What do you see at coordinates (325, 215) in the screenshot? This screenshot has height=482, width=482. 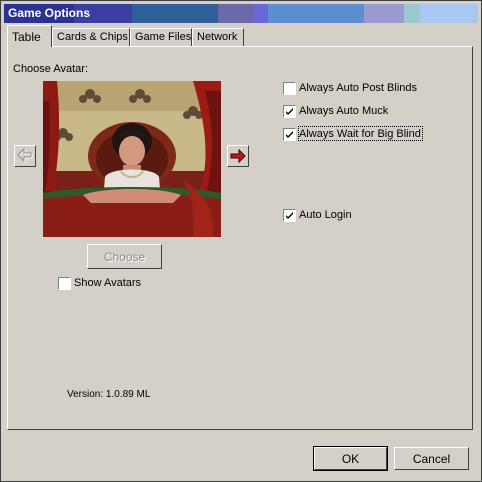 I see `auto-login-label: Auto Login` at bounding box center [325, 215].